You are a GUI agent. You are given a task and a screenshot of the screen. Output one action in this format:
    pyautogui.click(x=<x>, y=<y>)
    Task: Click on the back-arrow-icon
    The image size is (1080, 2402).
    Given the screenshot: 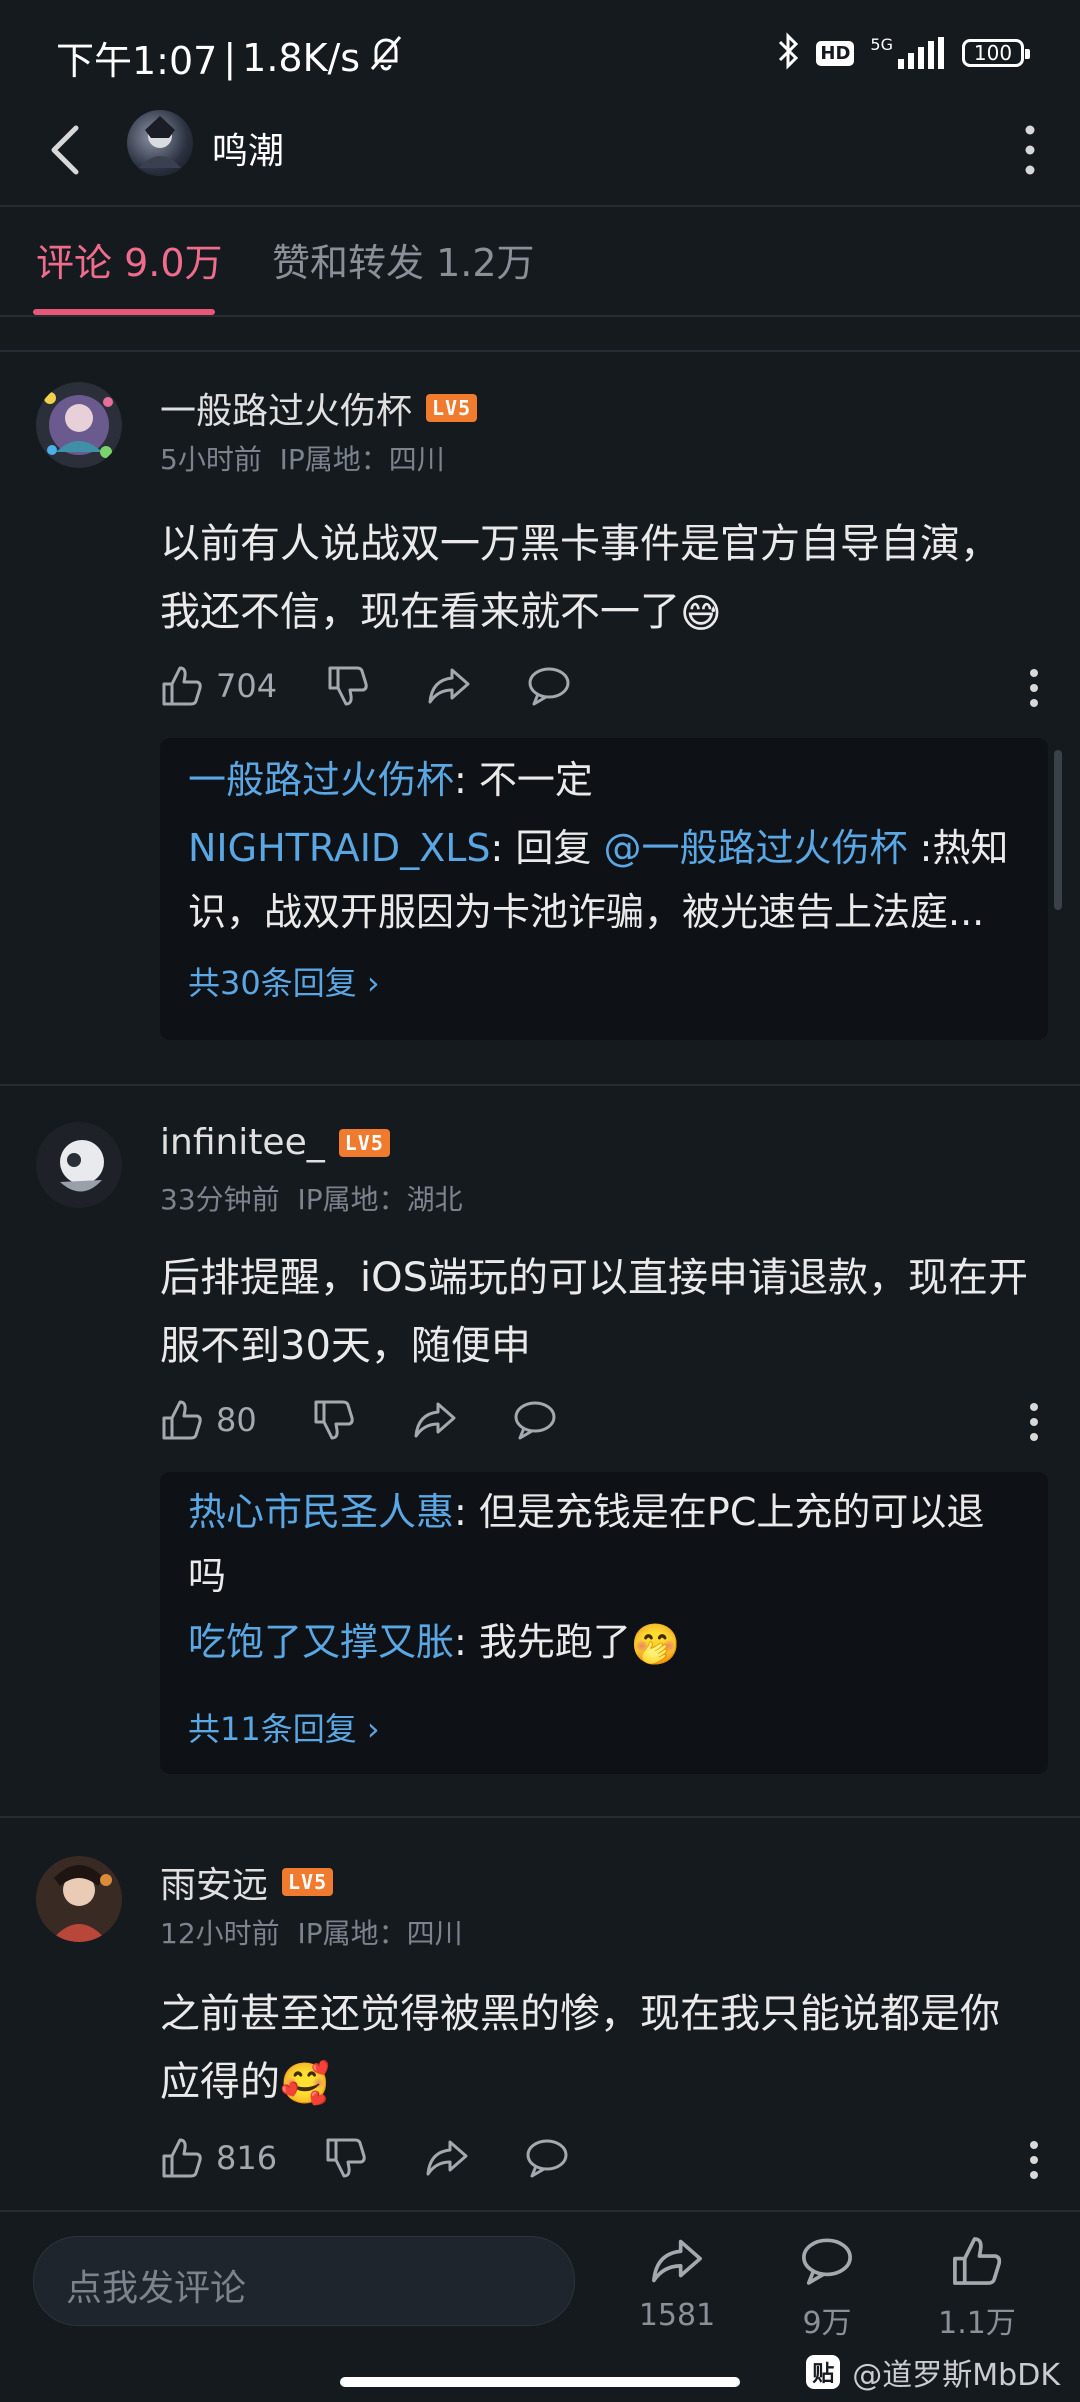 What is the action you would take?
    pyautogui.click(x=67, y=150)
    